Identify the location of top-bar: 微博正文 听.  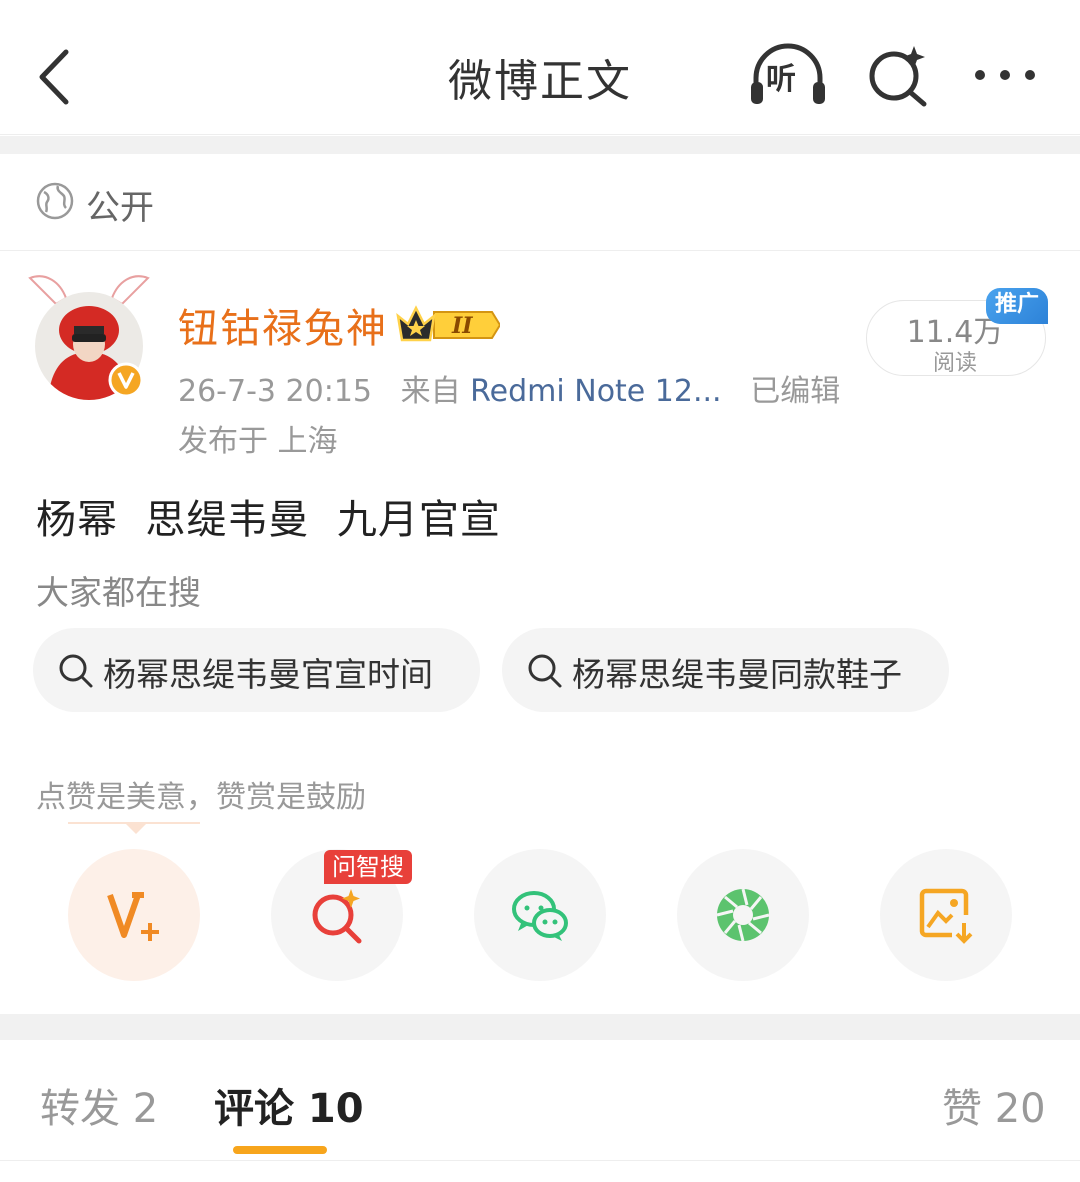
(540, 67).